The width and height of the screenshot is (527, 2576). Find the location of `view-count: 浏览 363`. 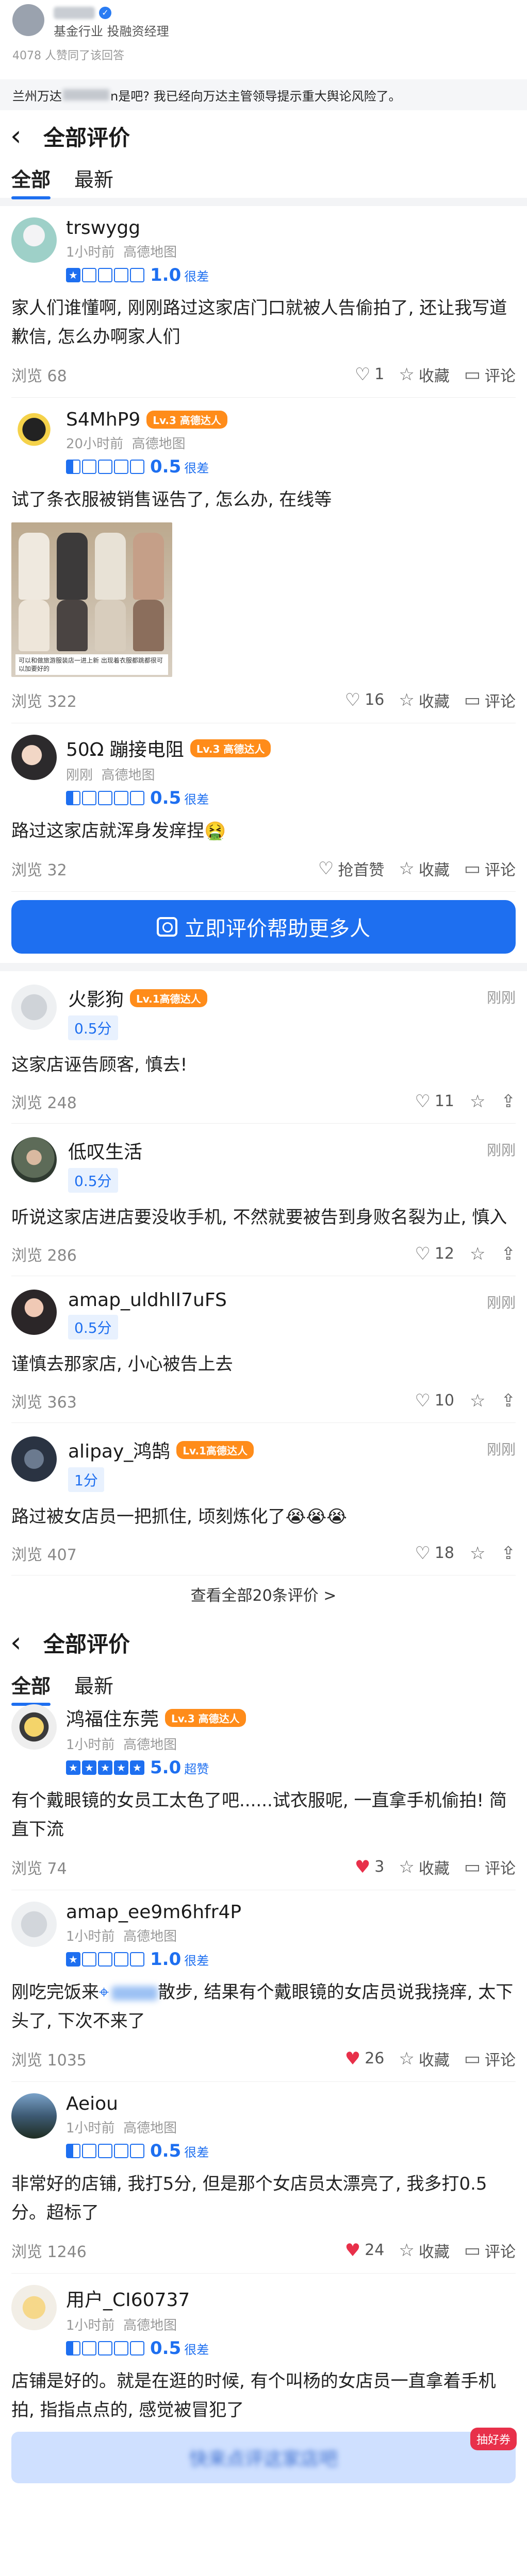

view-count: 浏览 363 is located at coordinates (44, 1403).